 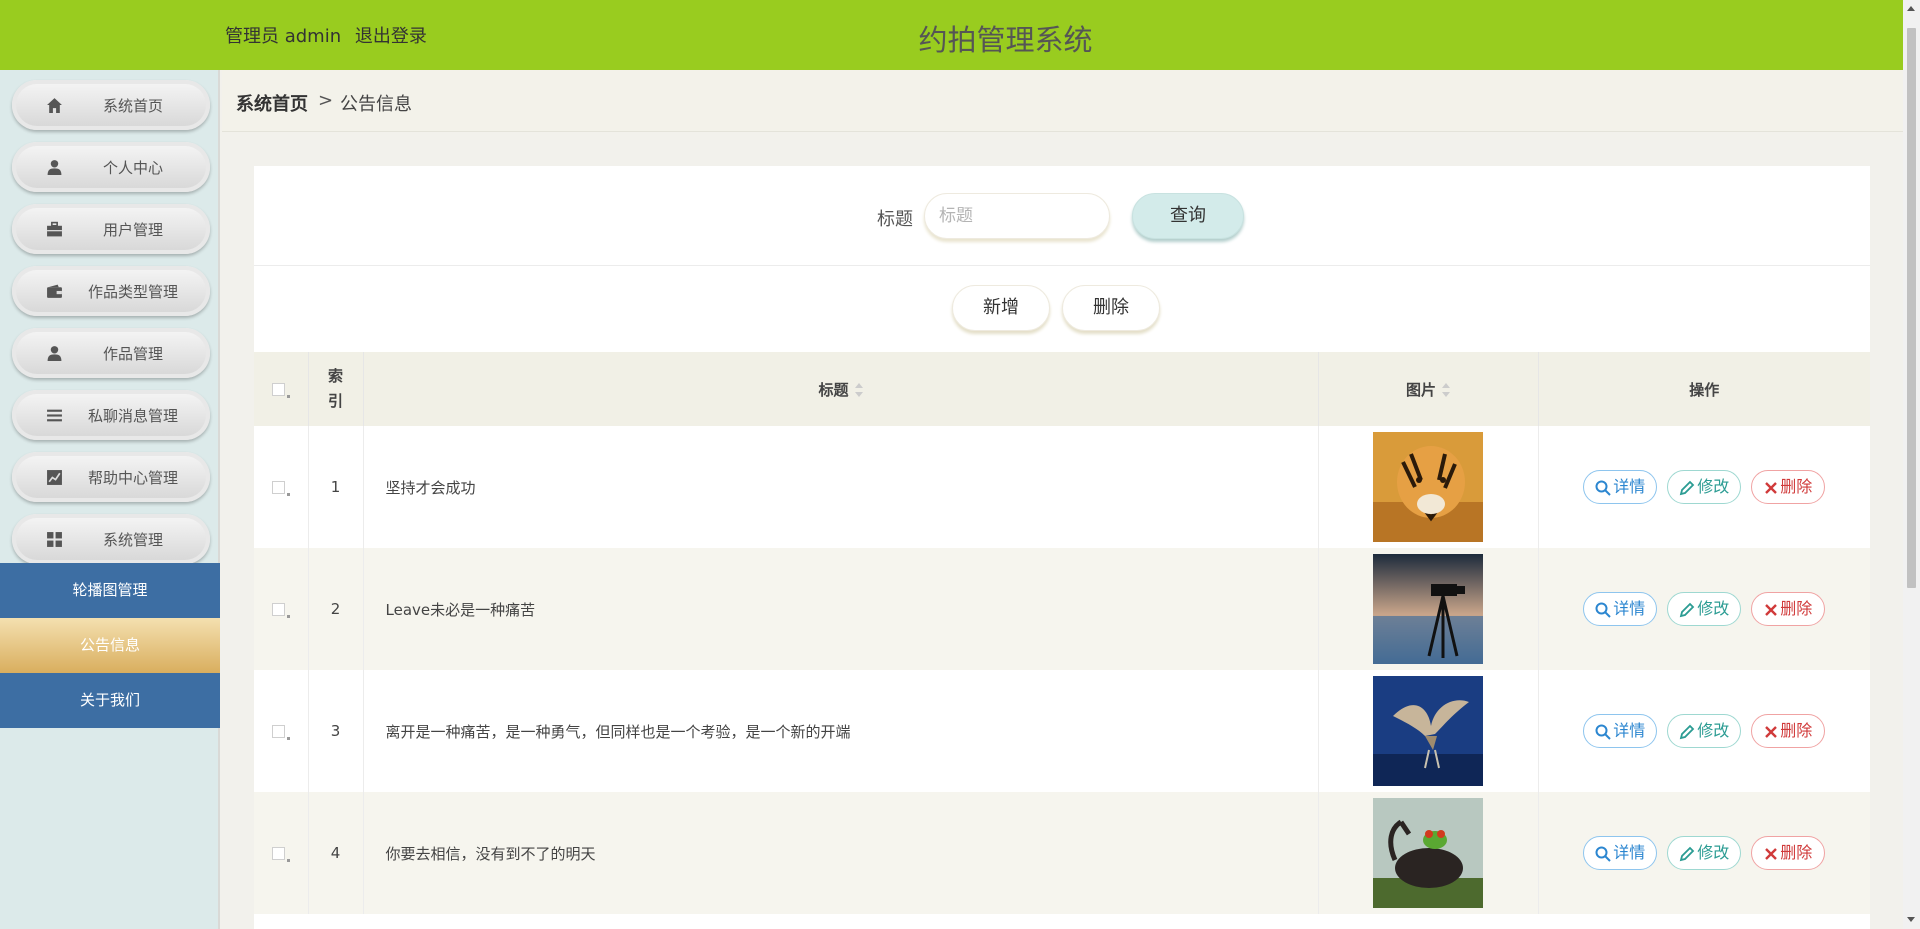 What do you see at coordinates (278, 389) in the screenshot?
I see `select-all-checkbox` at bounding box center [278, 389].